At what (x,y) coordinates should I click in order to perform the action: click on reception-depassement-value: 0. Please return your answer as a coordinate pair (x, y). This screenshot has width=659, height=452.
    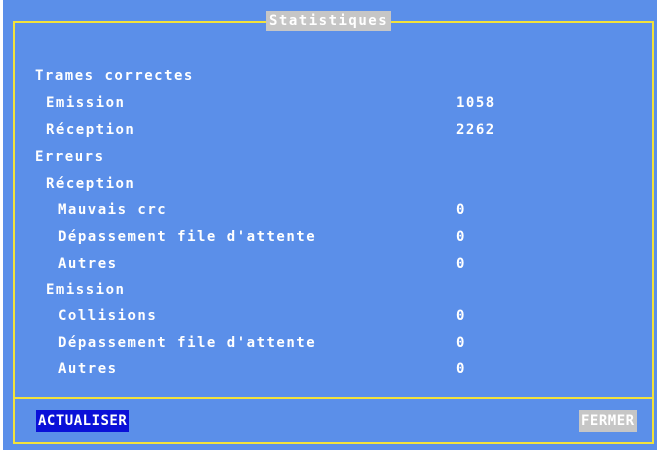
    Looking at the image, I should click on (461, 237).